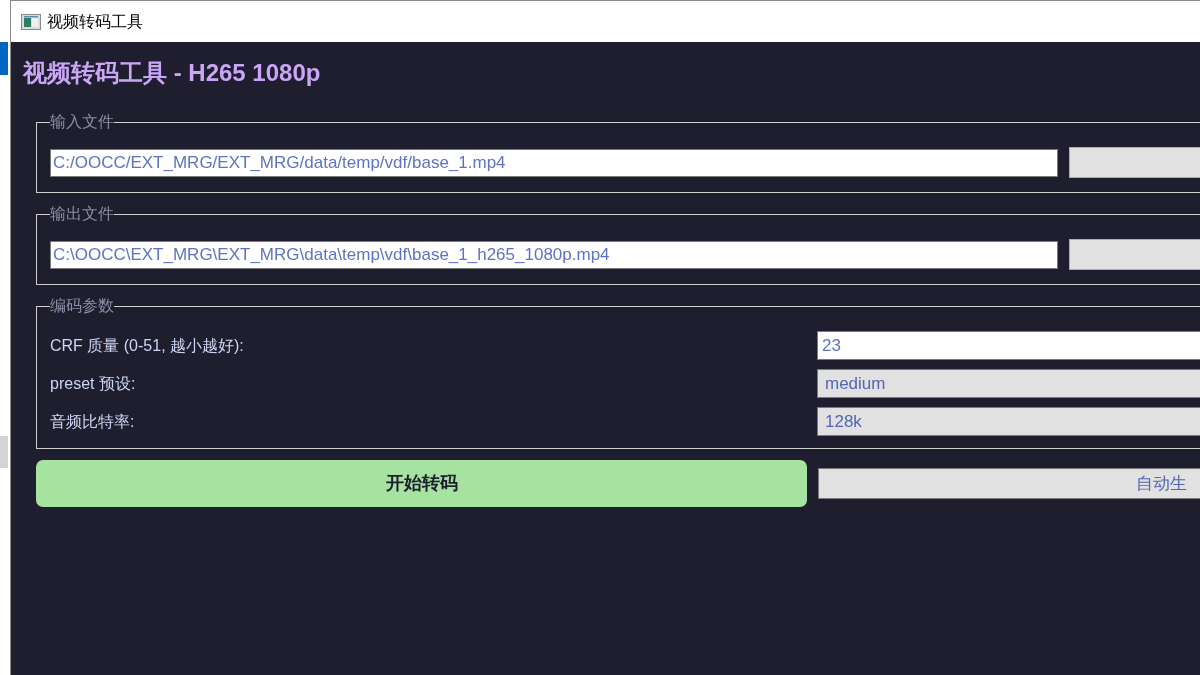  I want to click on scrollbar-thumb, so click(4, 452).